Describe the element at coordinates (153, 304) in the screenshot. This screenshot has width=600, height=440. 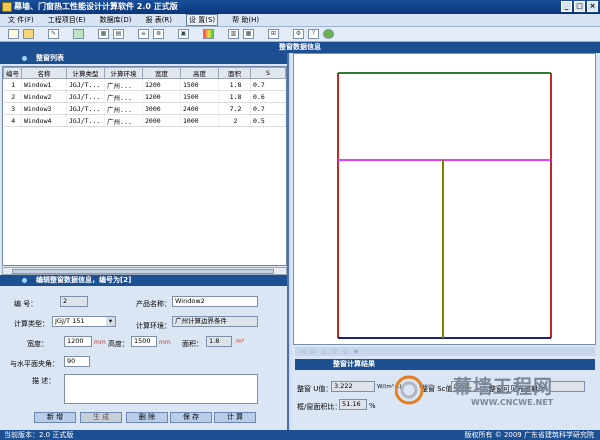
I see `name-label: 产品名称：` at that location.